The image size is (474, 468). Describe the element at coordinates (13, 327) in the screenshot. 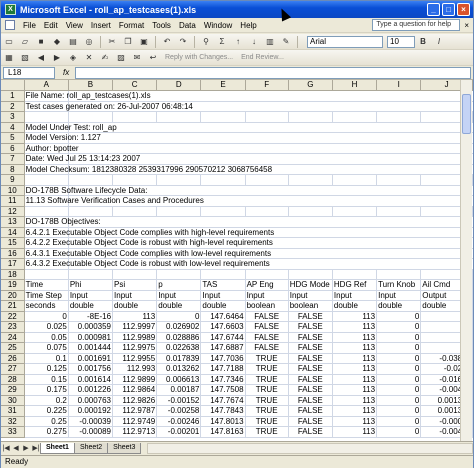

I see `row-header: 23` at that location.